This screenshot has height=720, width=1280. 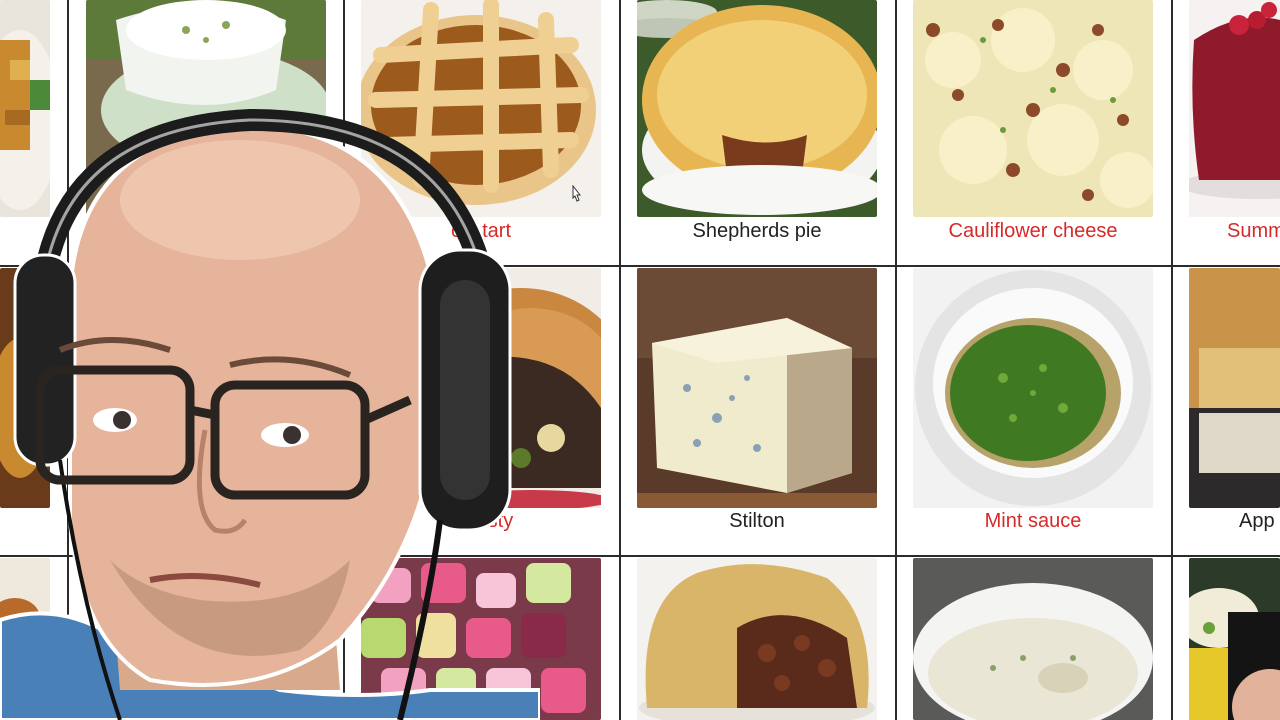 I want to click on dish-caption: h pasty, so click(x=481, y=521).